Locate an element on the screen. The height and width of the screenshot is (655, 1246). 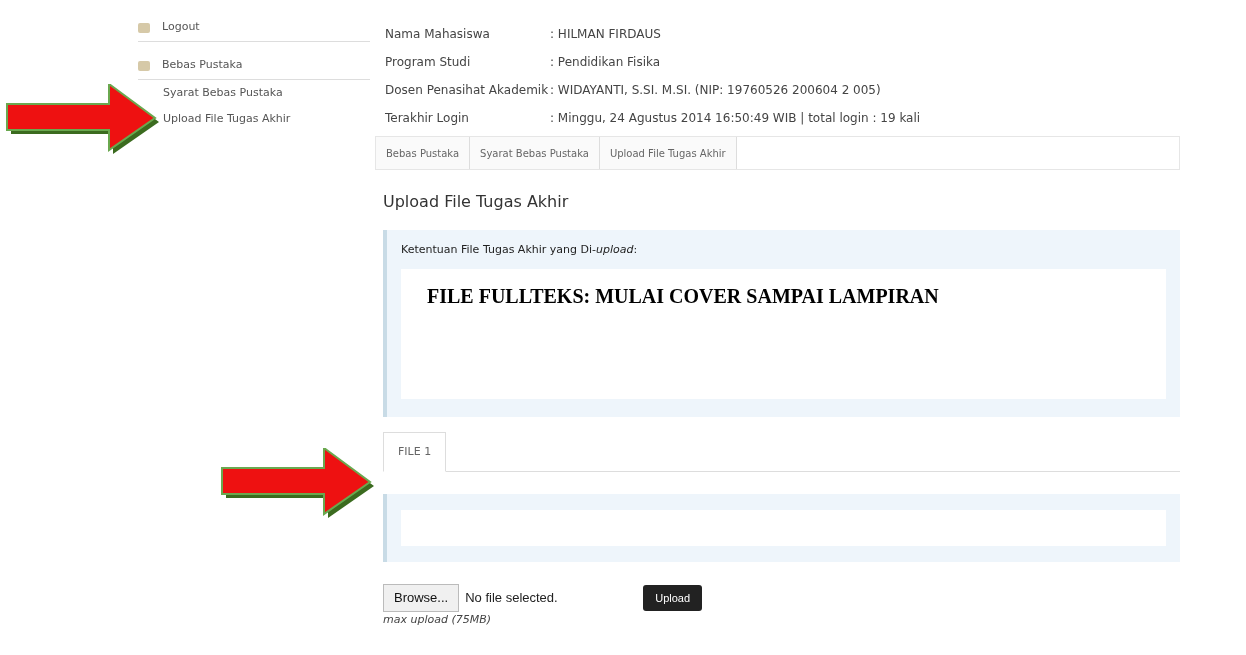
breadcrumb-link: Bebas Pustaka is located at coordinates (423, 153).